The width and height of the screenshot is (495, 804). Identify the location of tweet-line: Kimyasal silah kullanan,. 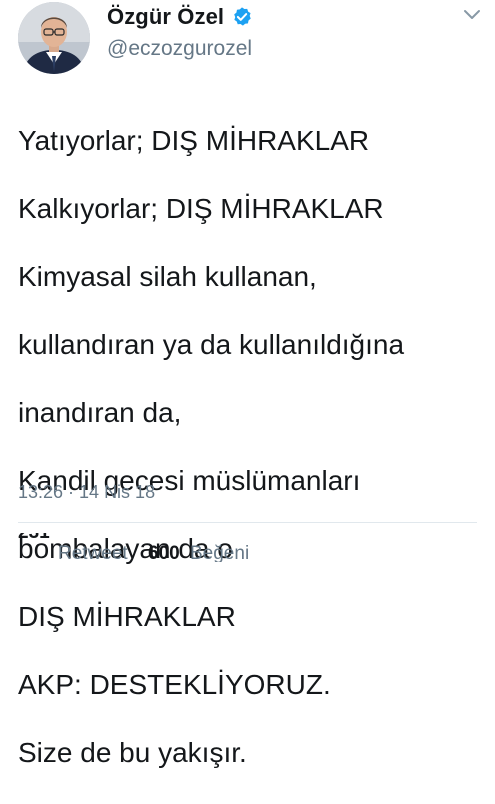
(167, 276).